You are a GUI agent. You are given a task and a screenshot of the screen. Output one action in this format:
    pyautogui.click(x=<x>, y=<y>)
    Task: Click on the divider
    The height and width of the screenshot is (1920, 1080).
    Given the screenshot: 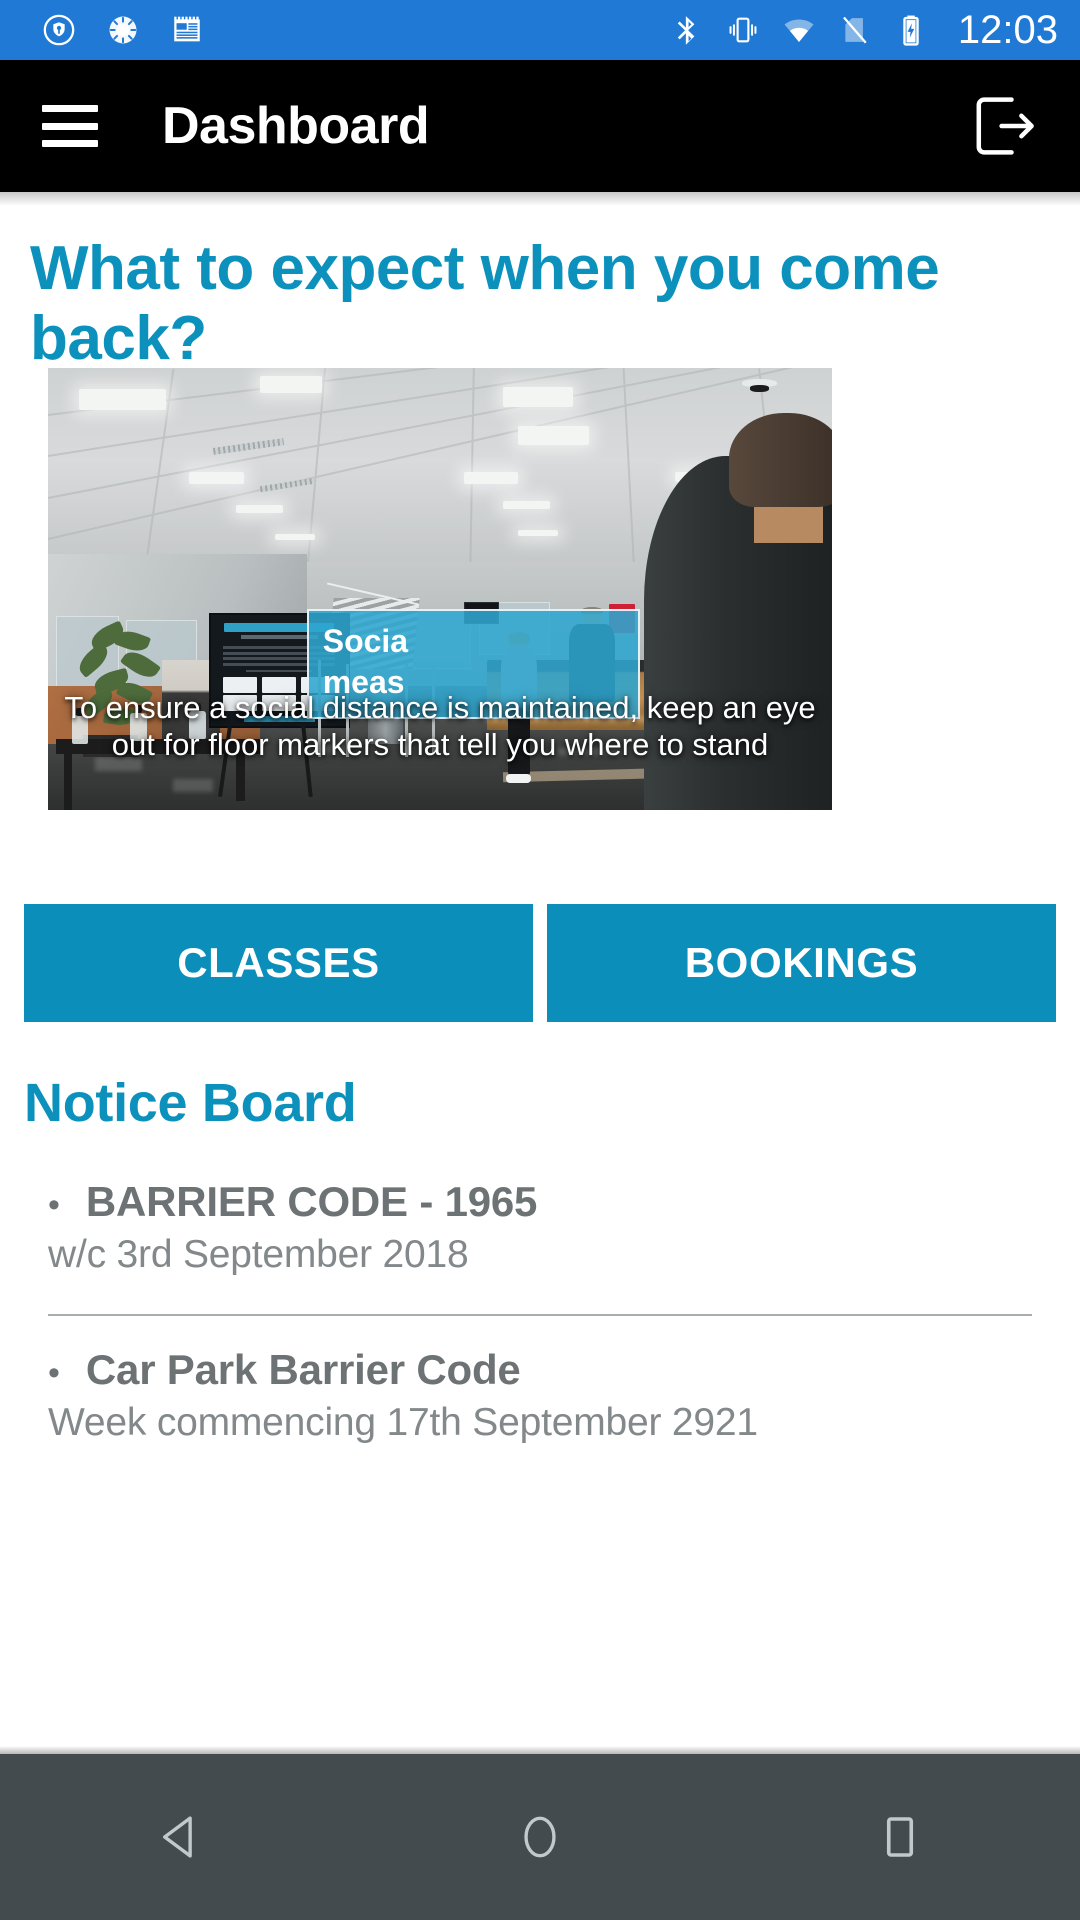 What is the action you would take?
    pyautogui.click(x=540, y=1315)
    